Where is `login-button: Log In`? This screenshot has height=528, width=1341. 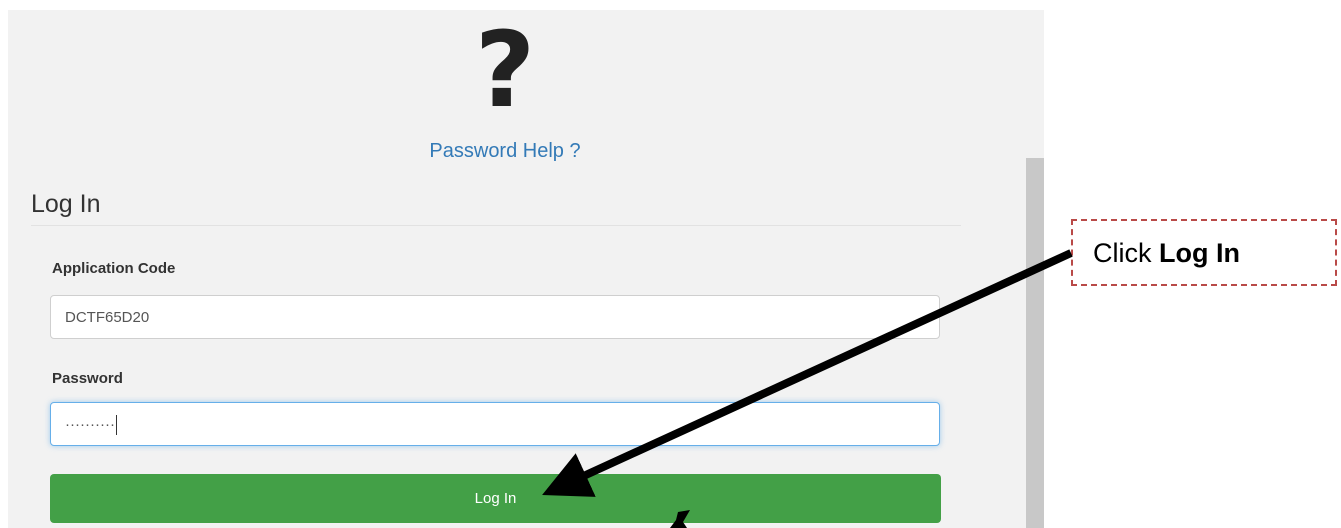
login-button: Log In is located at coordinates (495, 498).